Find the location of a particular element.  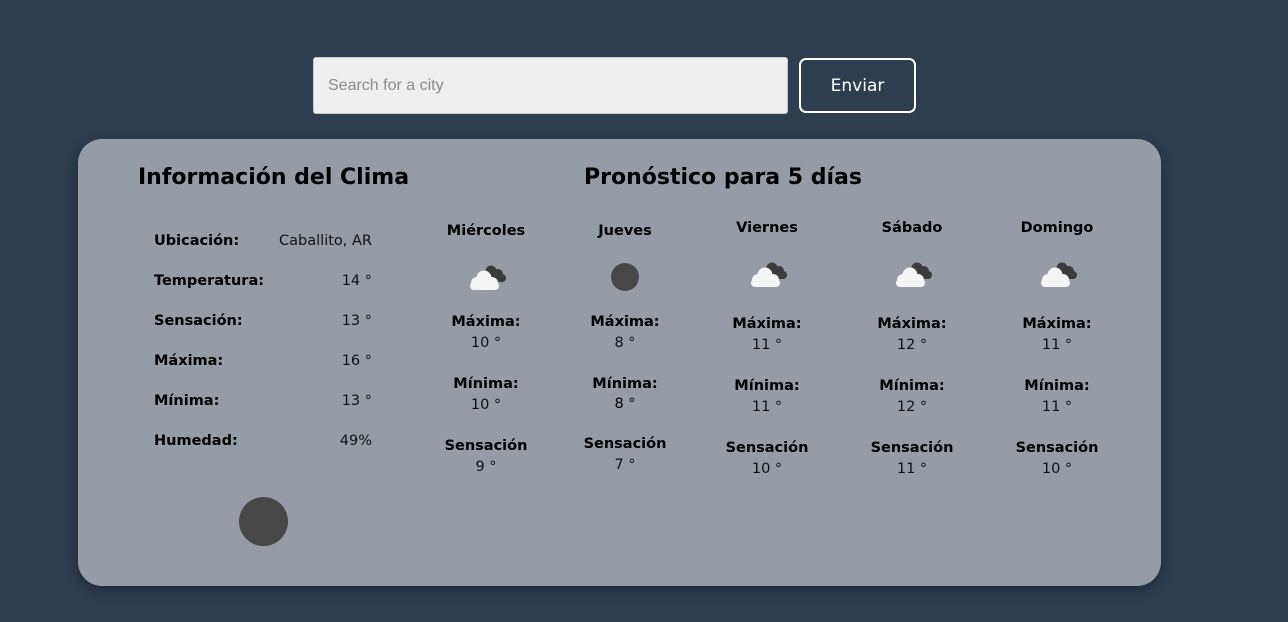

moon-icon-wrap is located at coordinates (625, 277).